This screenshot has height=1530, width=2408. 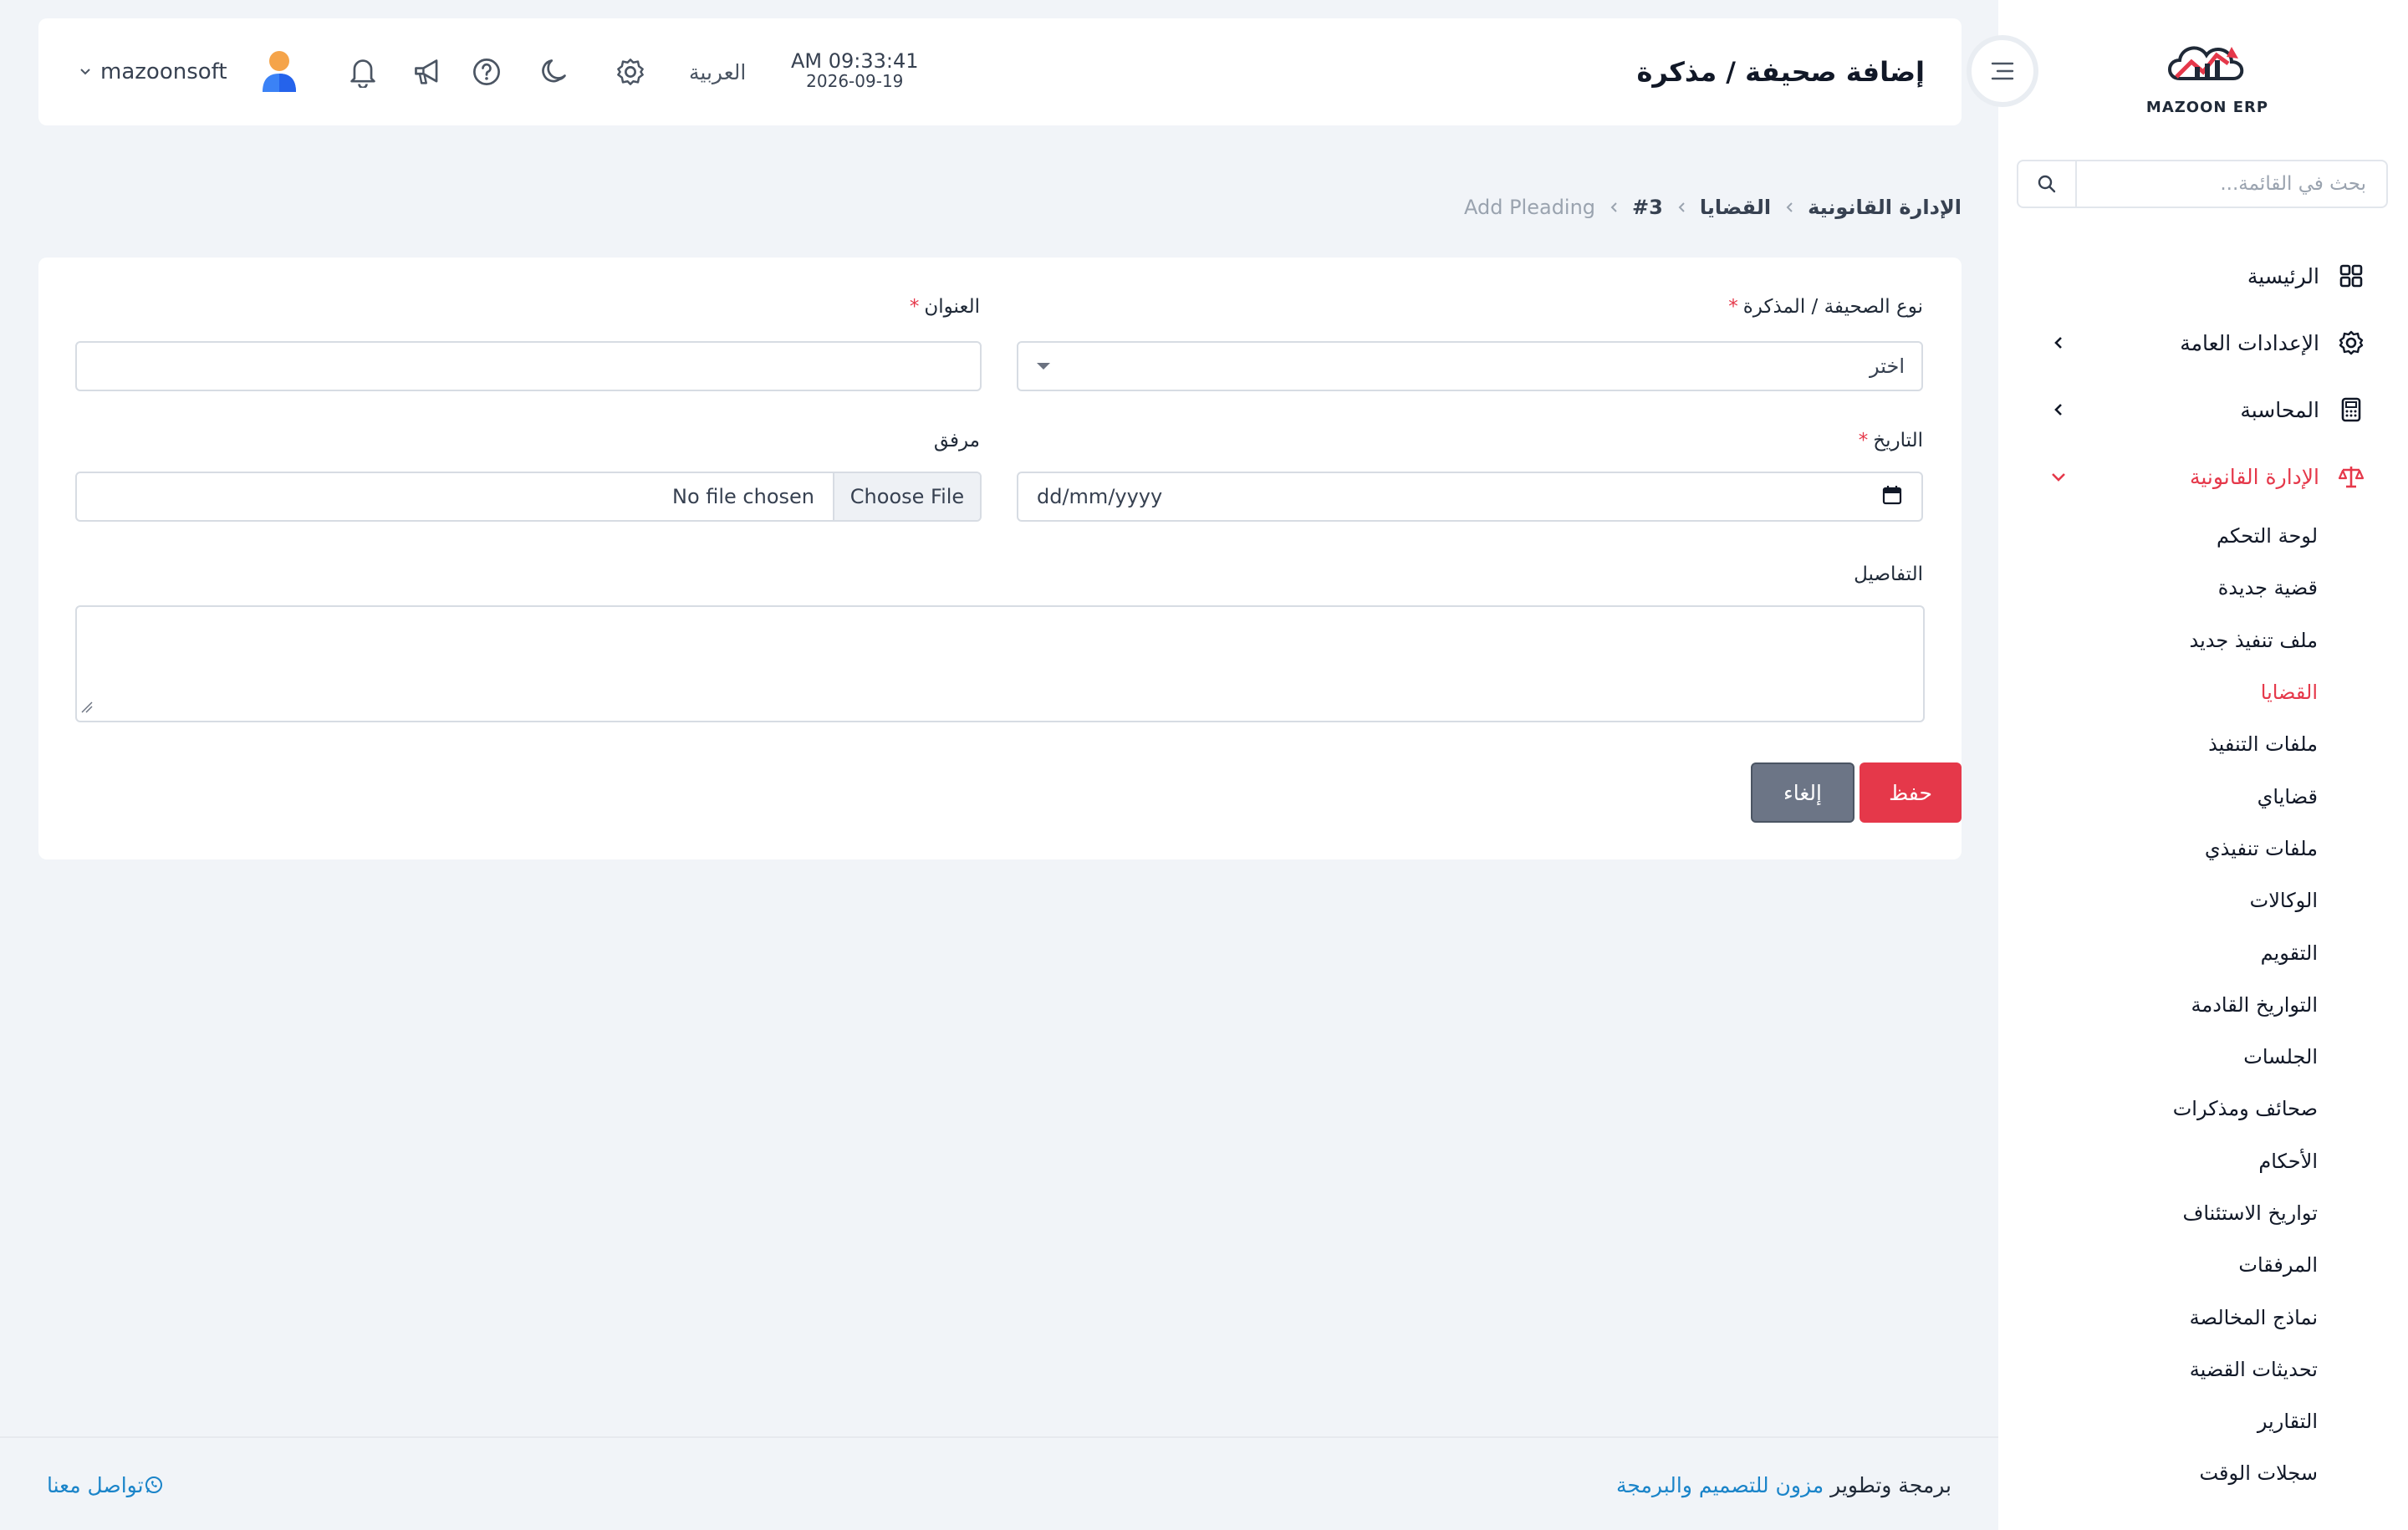 What do you see at coordinates (2203, 1369) in the screenshot?
I see `submenu-case-updates: تحديثات القضية` at bounding box center [2203, 1369].